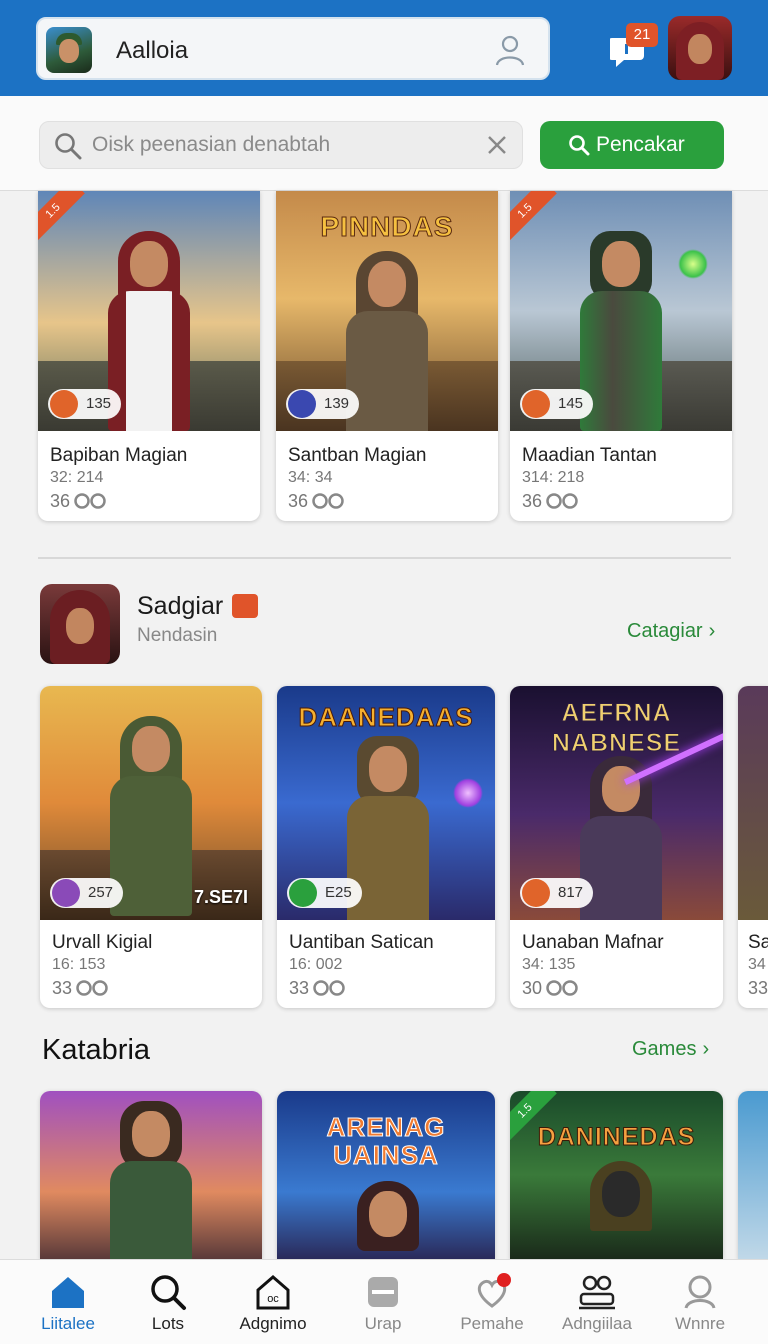  I want to click on account-name: Aalloia, so click(152, 50).